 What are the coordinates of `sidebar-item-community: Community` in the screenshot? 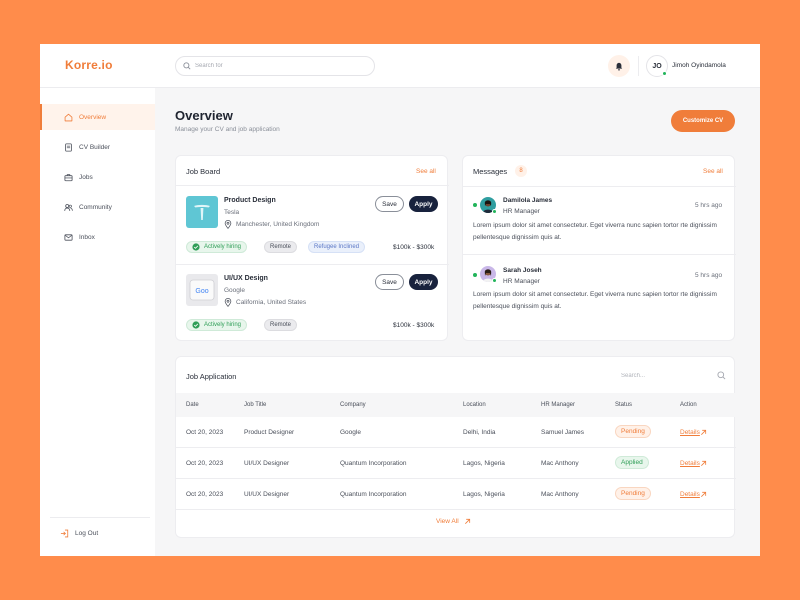 It's located at (97, 207).